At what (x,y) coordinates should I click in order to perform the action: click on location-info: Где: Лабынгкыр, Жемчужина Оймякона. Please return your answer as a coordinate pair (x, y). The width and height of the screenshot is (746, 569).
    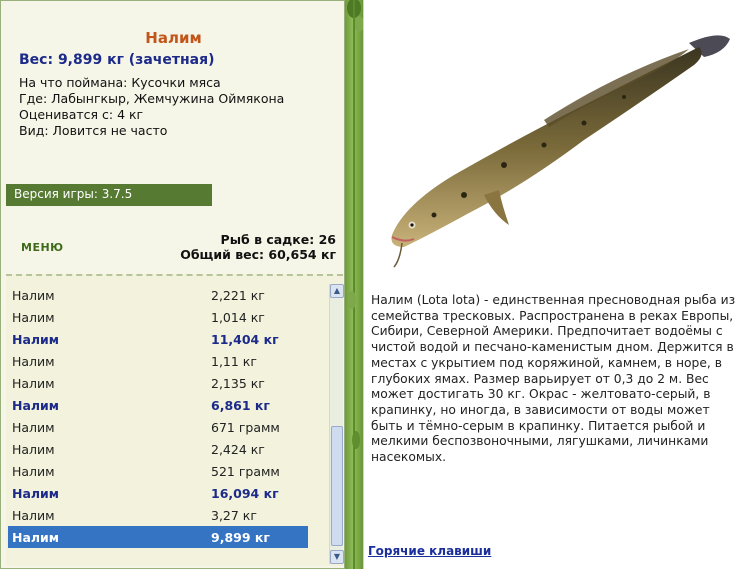
    Looking at the image, I should click on (152, 98).